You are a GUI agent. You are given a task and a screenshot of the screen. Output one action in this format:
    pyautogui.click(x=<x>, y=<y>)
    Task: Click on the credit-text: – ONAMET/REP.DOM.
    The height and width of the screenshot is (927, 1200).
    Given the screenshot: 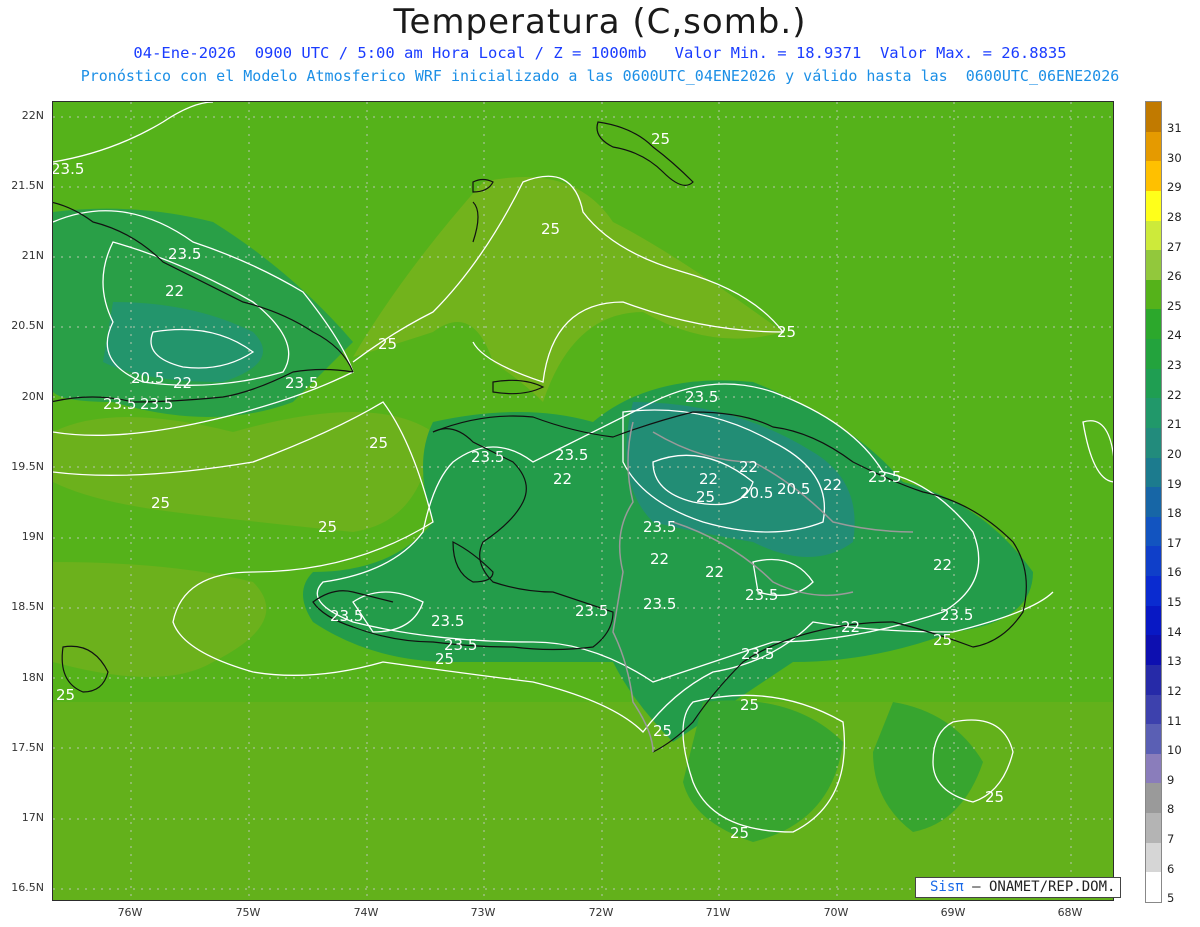 What is the action you would take?
    pyautogui.click(x=1039, y=887)
    